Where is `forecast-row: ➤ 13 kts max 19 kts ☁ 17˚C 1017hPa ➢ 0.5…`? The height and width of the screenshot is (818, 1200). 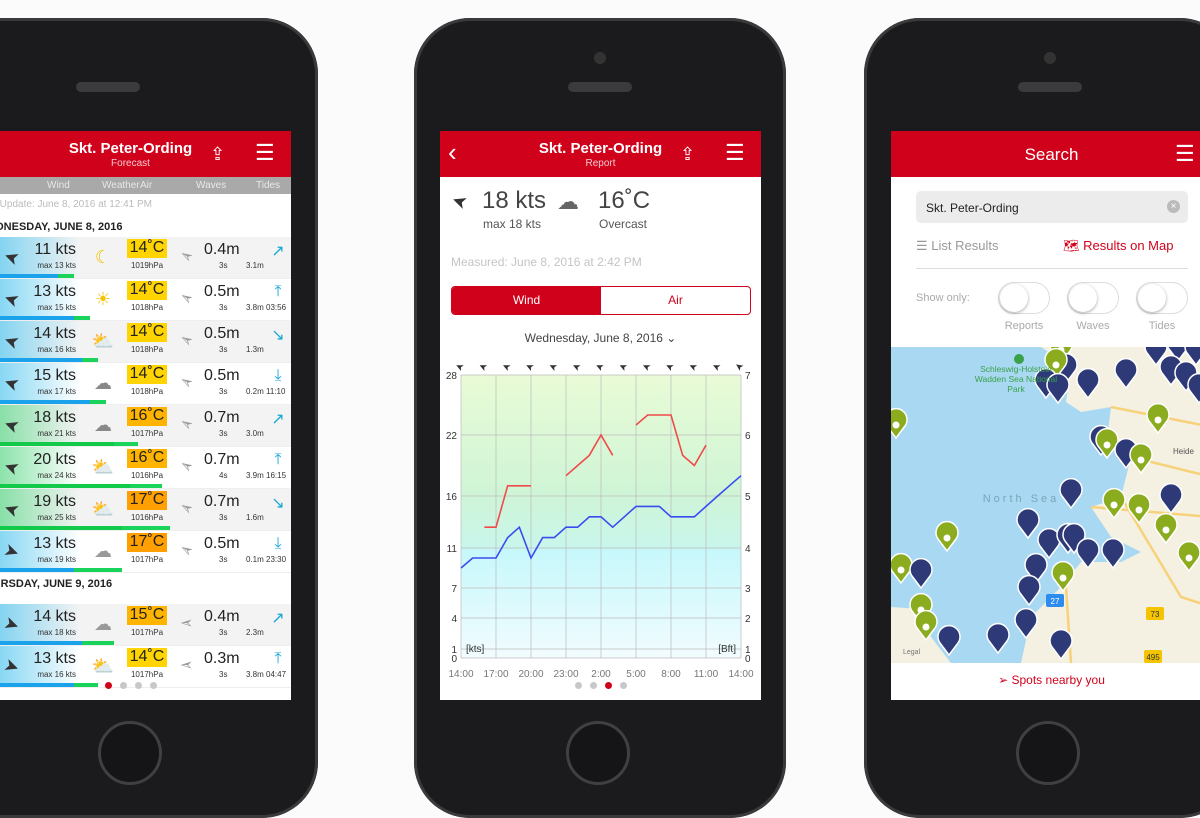
forecast-row: ➤ 13 kts max 19 kts ☁ 17˚C 1017hPa ➢ 0.5… is located at coordinates (145, 552).